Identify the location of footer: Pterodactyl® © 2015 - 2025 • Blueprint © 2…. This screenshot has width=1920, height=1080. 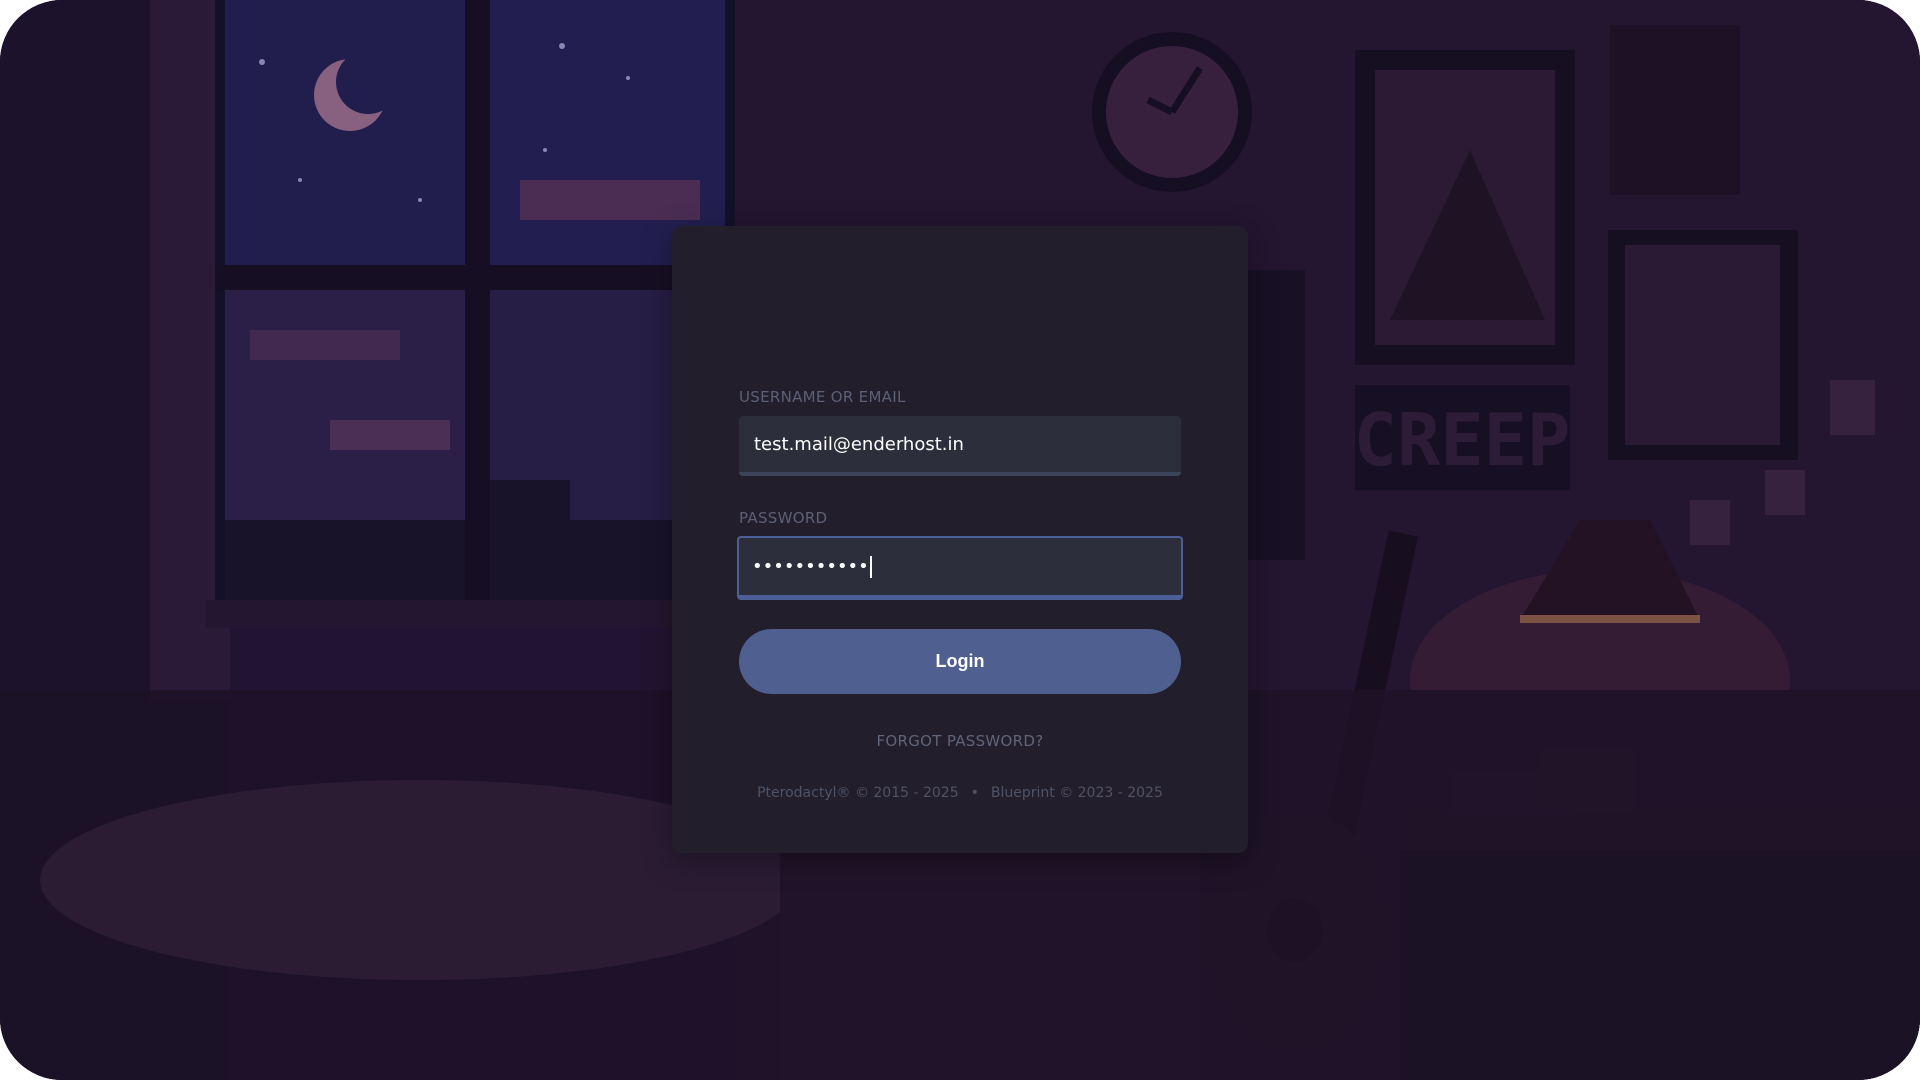
(960, 793).